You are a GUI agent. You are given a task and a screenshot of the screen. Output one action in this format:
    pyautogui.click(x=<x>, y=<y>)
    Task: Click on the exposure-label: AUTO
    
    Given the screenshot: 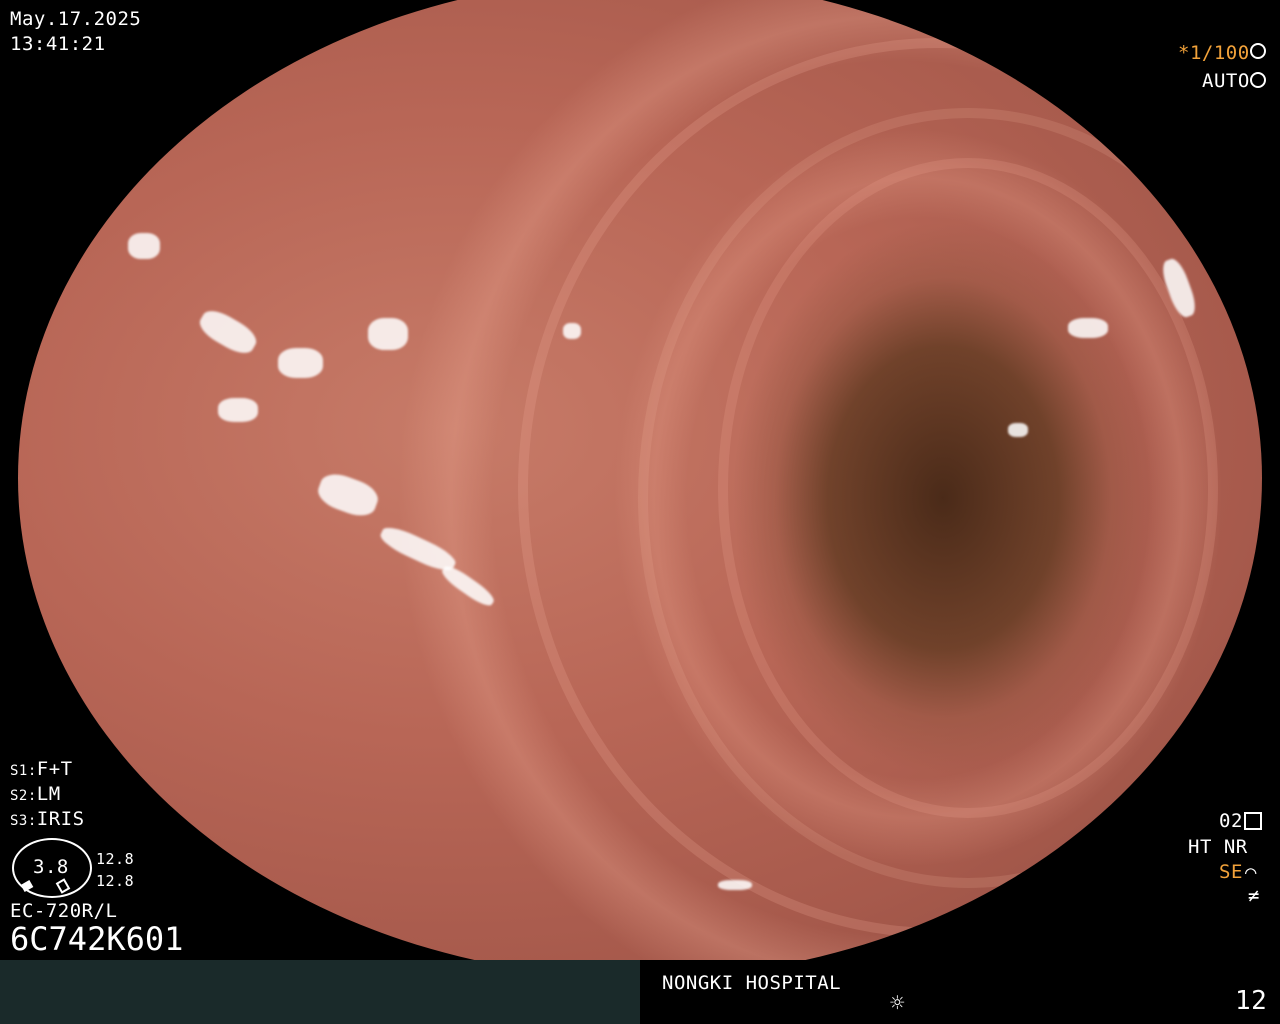 What is the action you would take?
    pyautogui.click(x=1226, y=81)
    